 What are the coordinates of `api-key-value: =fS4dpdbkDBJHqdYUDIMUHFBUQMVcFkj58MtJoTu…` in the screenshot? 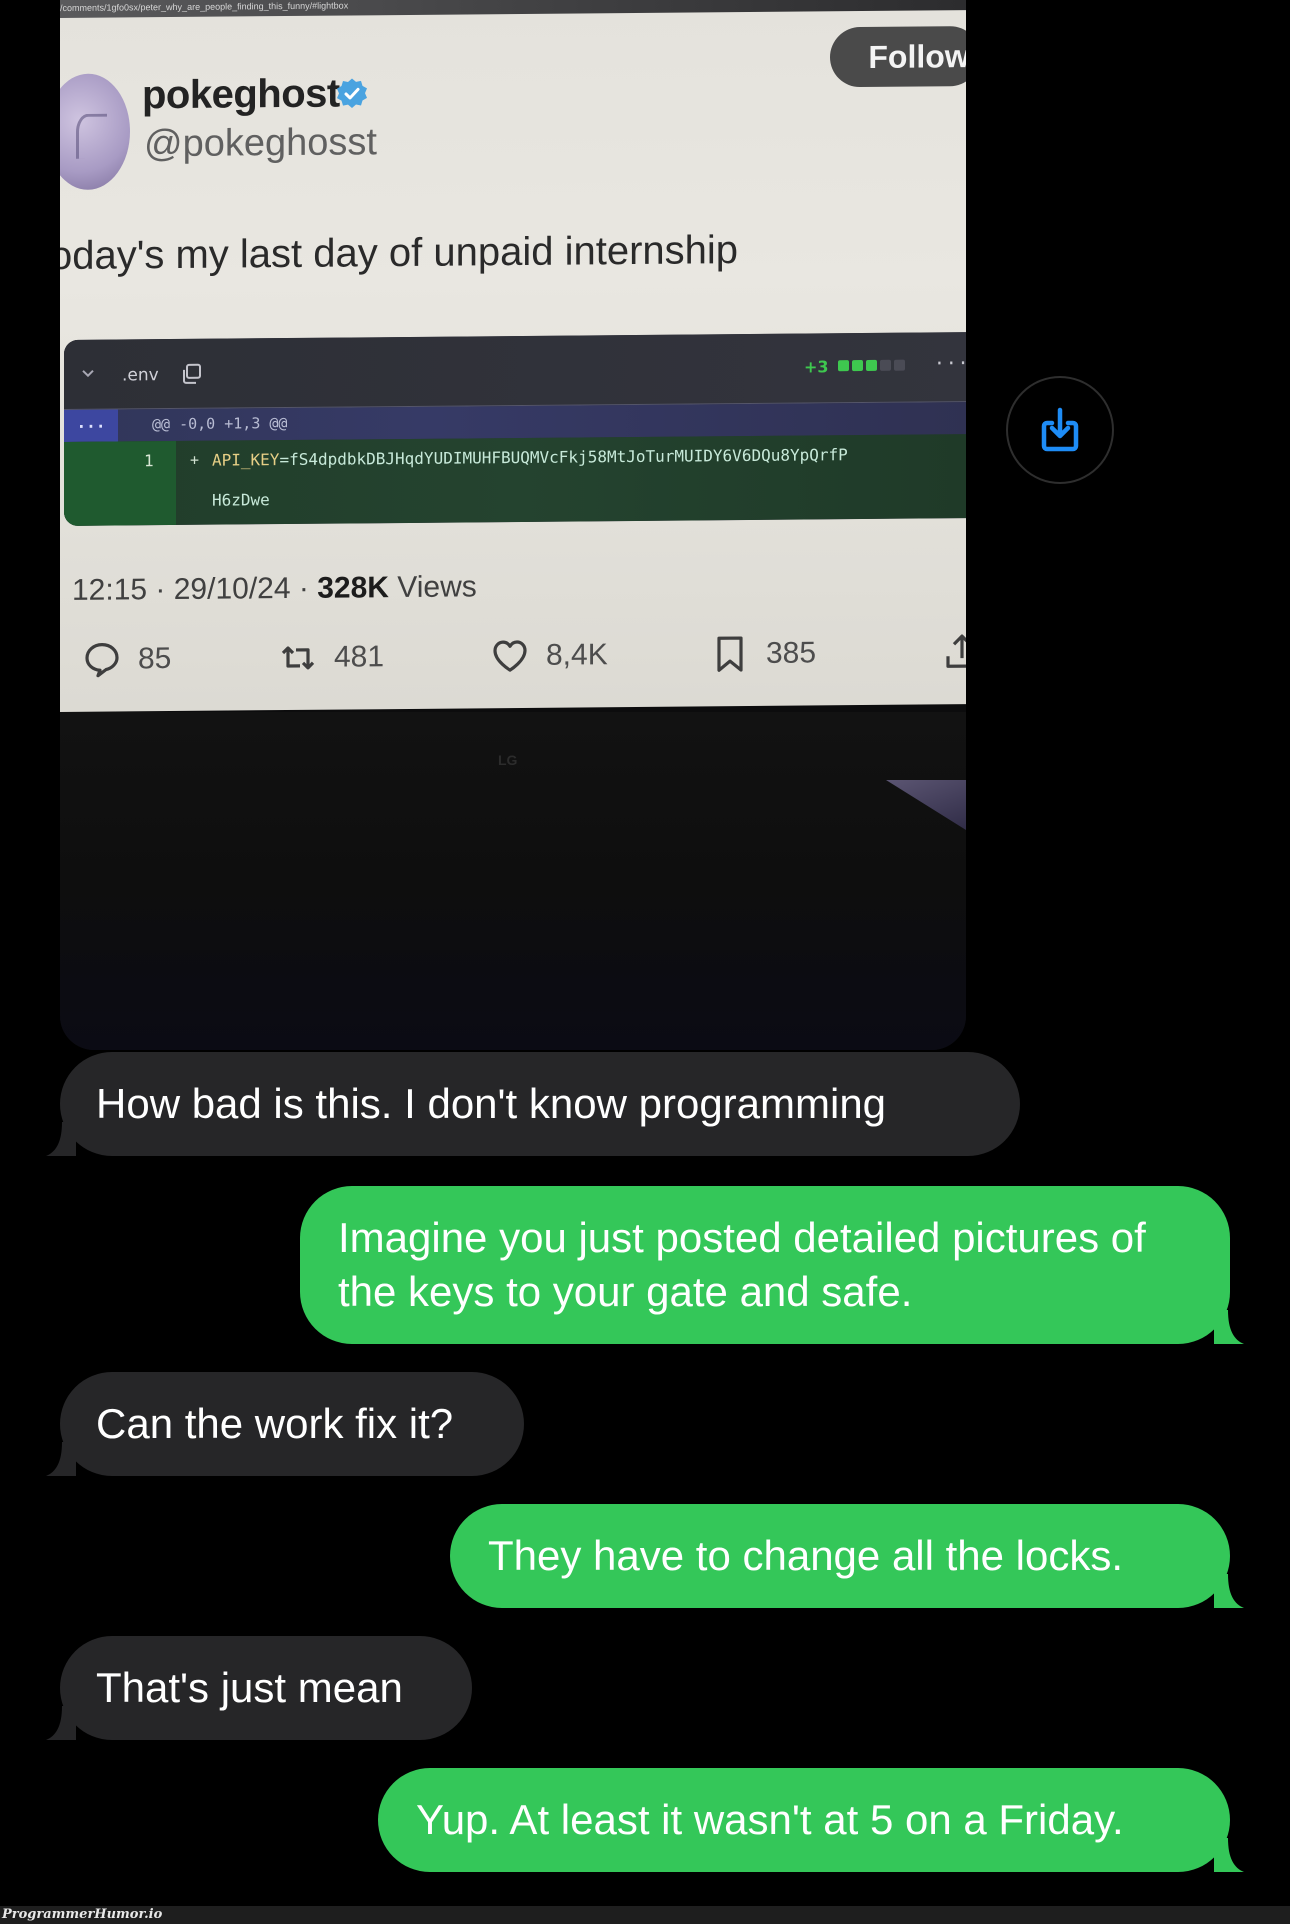 It's located at (563, 457).